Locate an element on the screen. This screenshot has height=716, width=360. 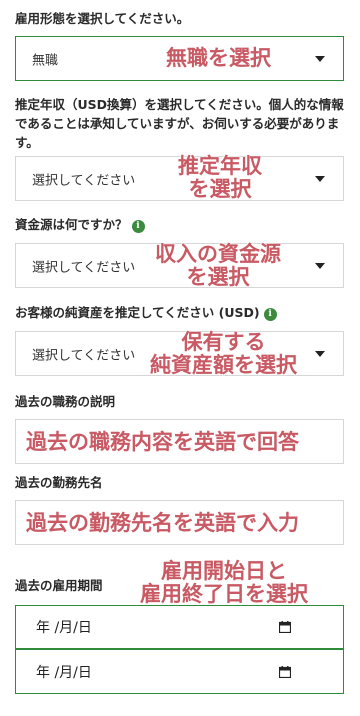
net-worth-placeholder: 選択してください is located at coordinates (84, 355).